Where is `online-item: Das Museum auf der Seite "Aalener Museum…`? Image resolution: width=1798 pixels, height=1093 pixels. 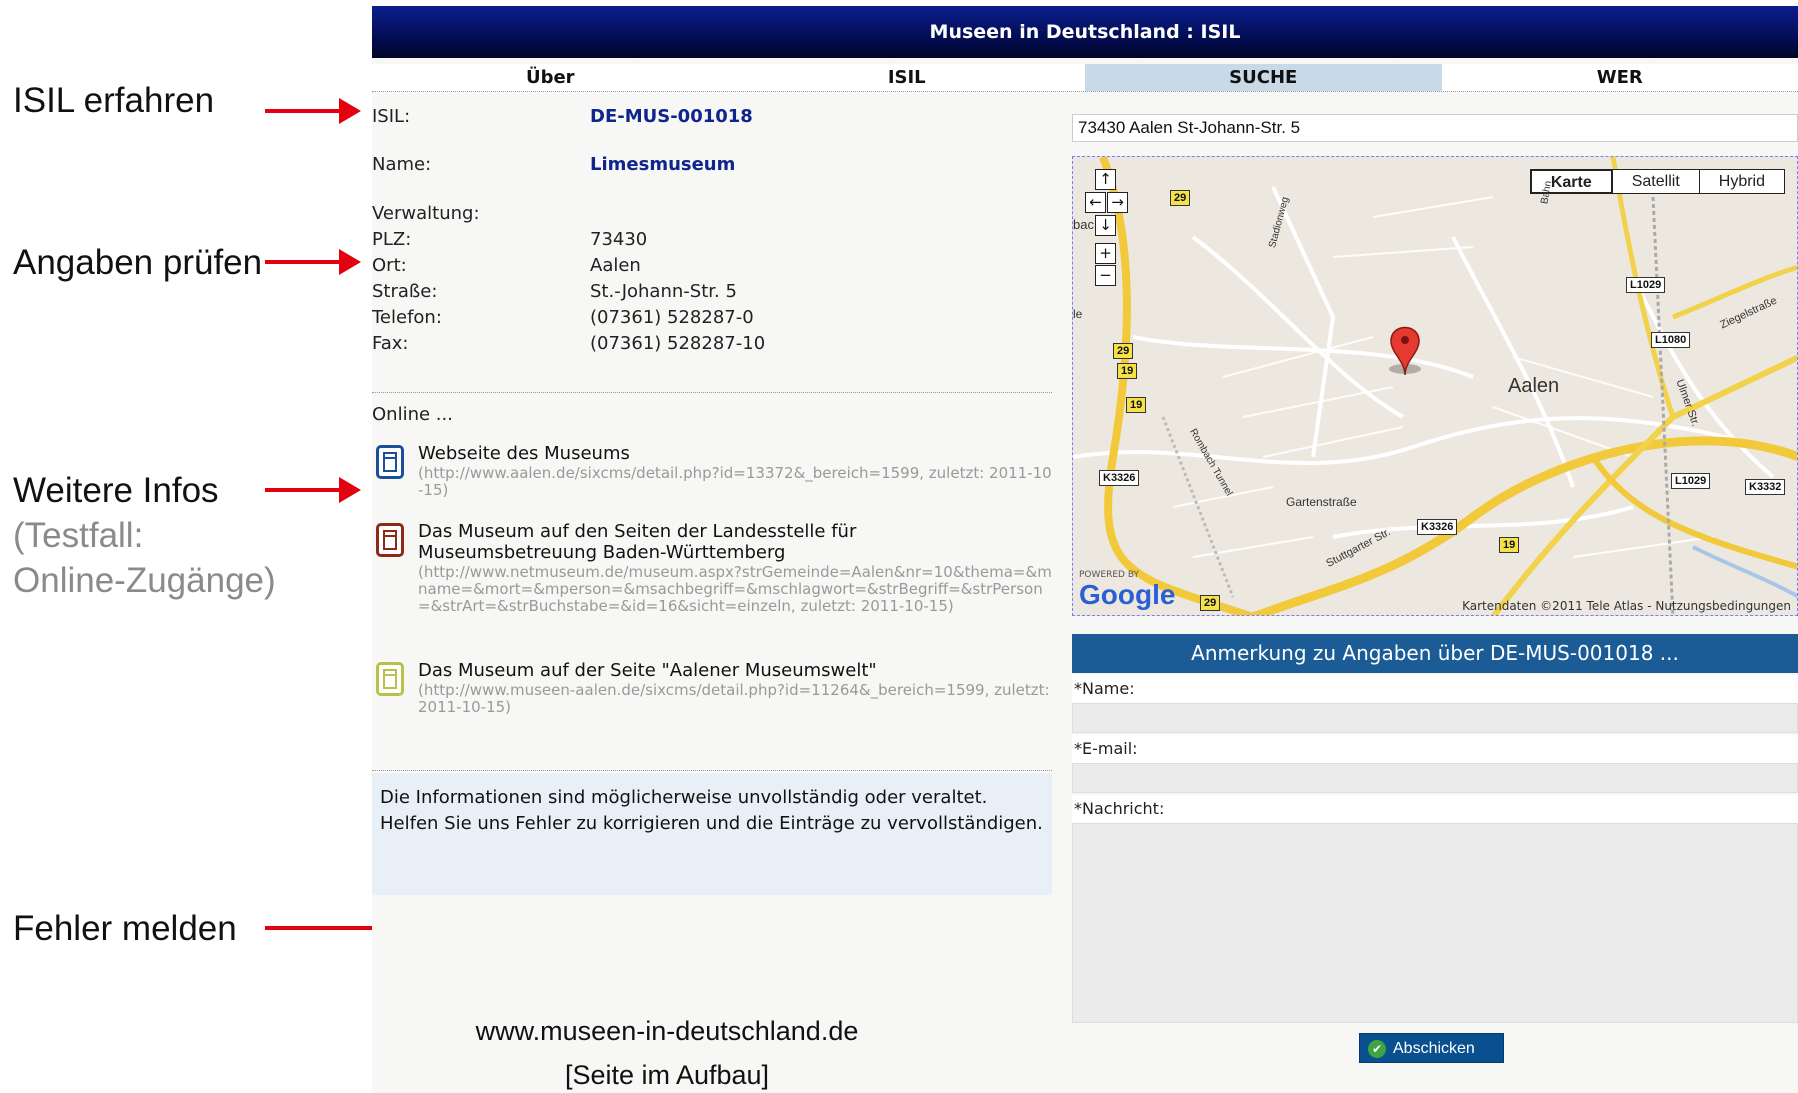 online-item: Das Museum auf der Seite "Aalener Museum… is located at coordinates (716, 695).